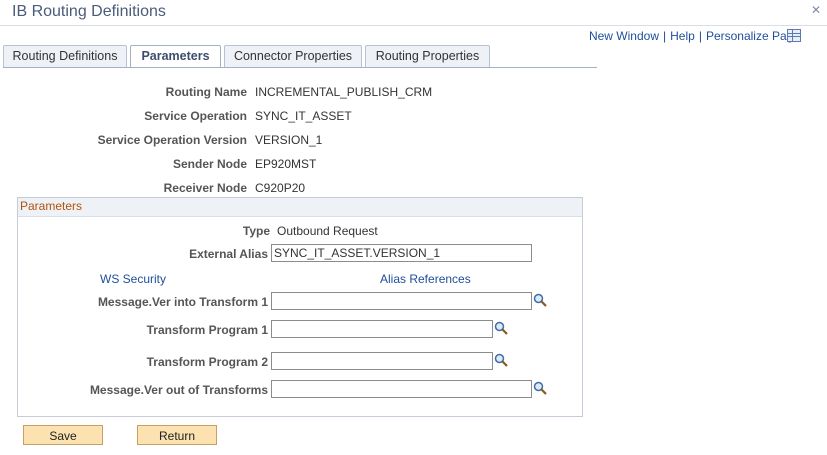  I want to click on type-label: Type, so click(256, 231).